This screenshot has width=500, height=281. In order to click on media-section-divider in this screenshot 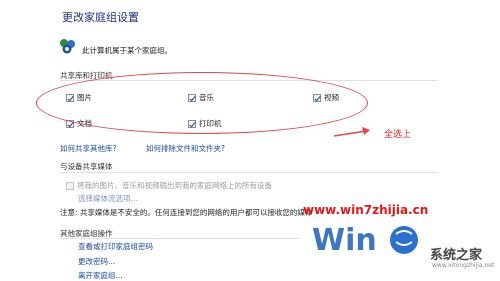, I will do `click(249, 172)`.